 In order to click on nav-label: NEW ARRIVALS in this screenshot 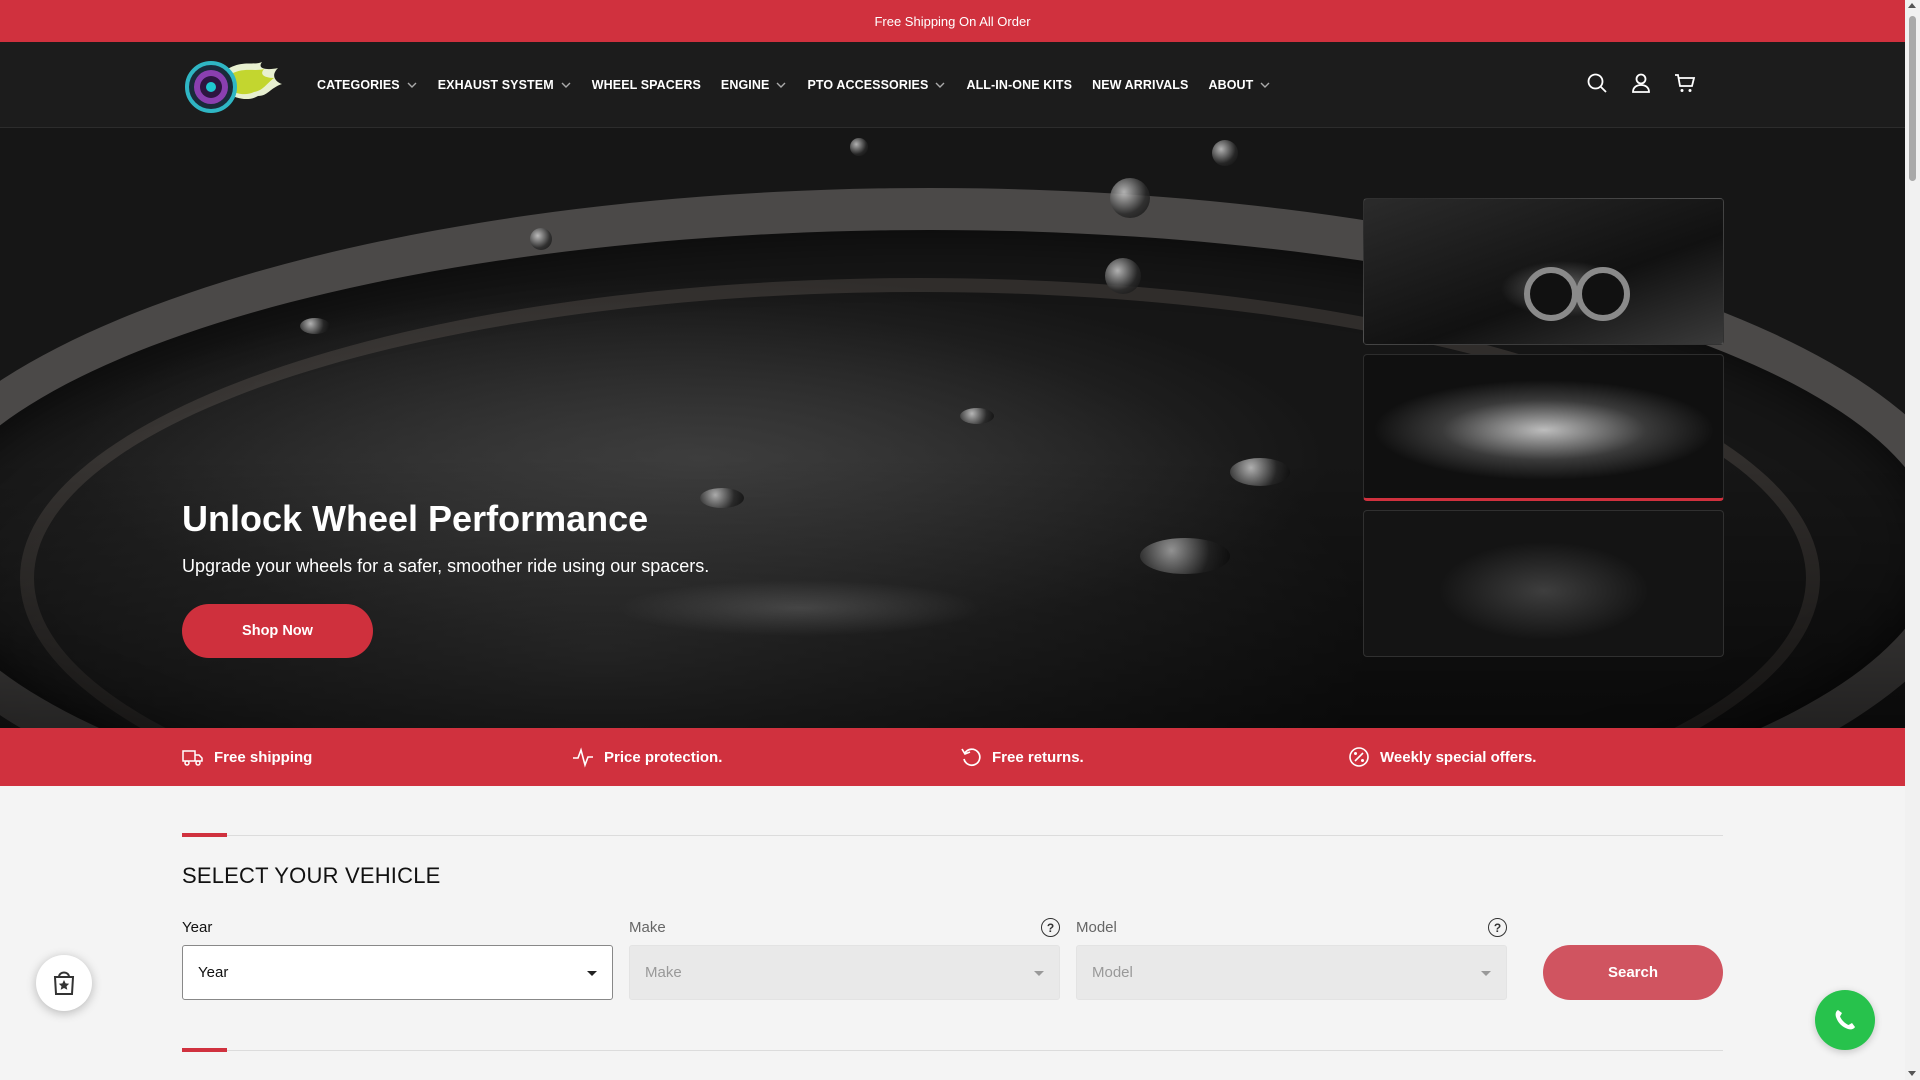, I will do `click(1140, 85)`.